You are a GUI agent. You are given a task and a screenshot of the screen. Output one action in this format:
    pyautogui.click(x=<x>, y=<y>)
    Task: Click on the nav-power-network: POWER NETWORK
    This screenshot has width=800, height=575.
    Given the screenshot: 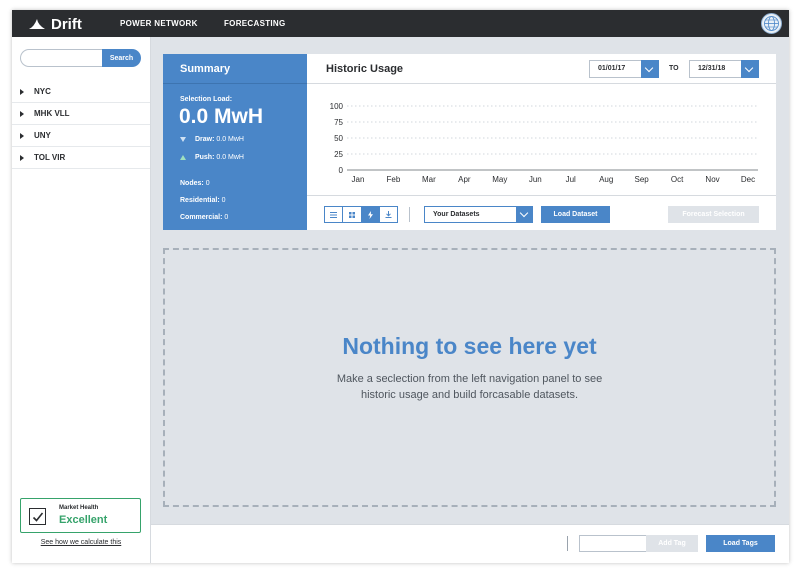 What is the action you would take?
    pyautogui.click(x=159, y=23)
    